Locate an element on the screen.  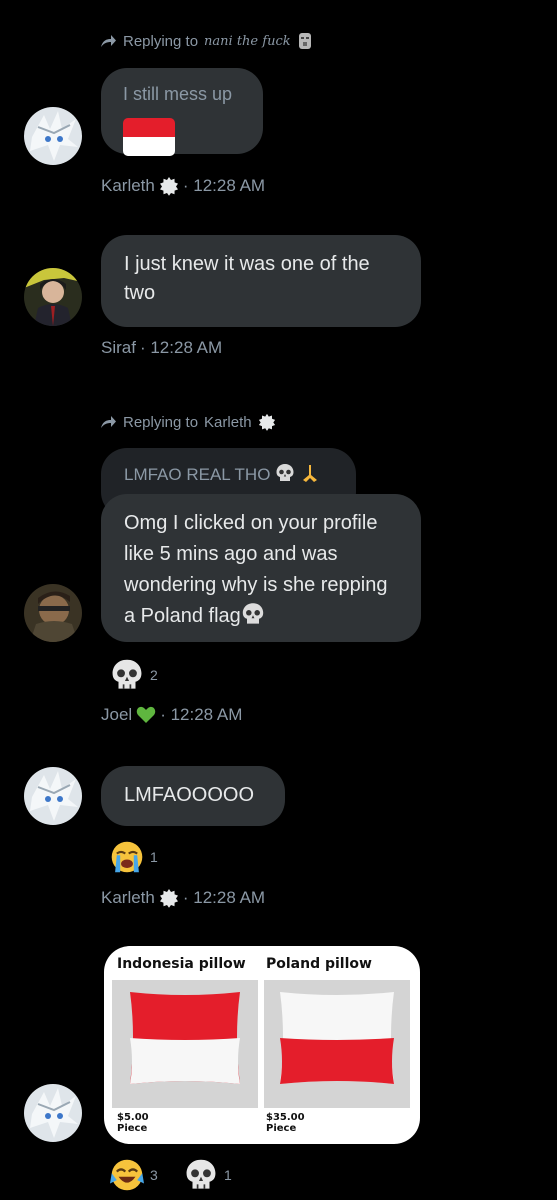
loudly-crying-emoji-icon is located at coordinates (127, 857).